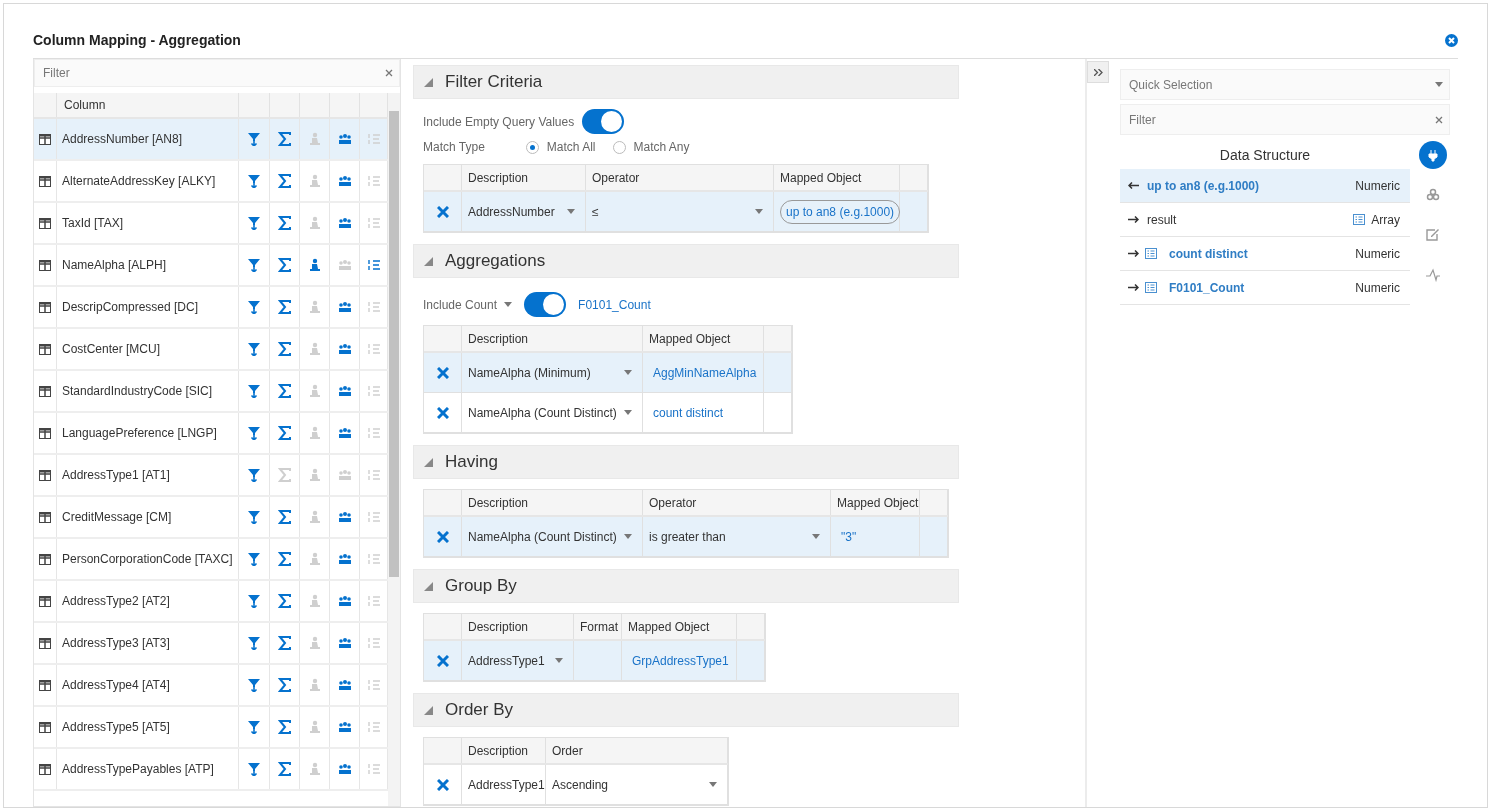  Describe the element at coordinates (394, 344) in the screenshot. I see `scrollbar-thumb` at that location.